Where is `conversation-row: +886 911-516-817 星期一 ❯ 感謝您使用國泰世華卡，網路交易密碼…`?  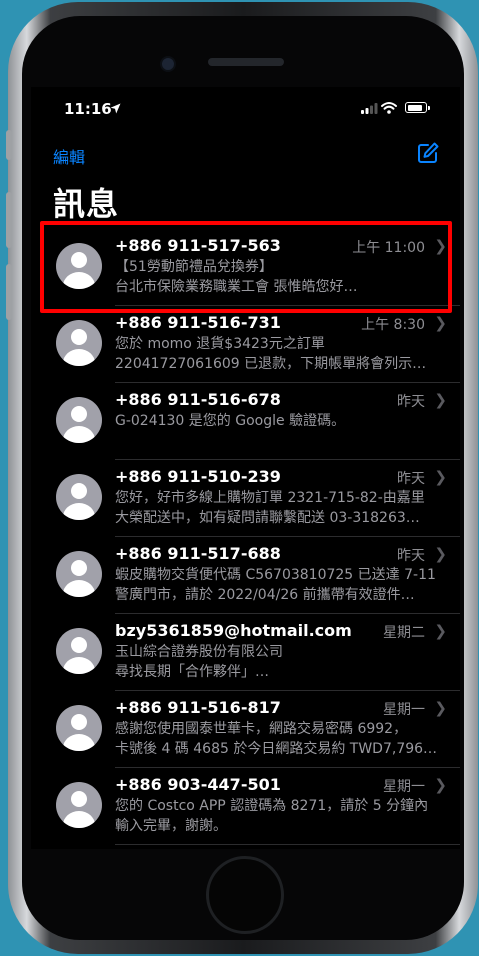
conversation-row: +886 911-516-817 星期一 ❯ 感謝您使用國泰世華卡，網路交易密碼… is located at coordinates (245, 729).